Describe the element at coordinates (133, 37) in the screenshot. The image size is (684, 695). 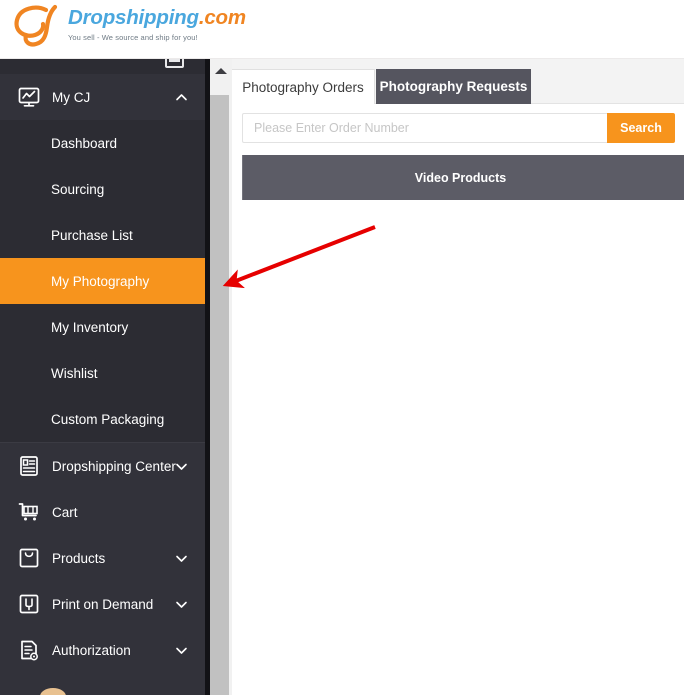
I see `logo-tagline: You sell - We source and ship for you!` at that location.